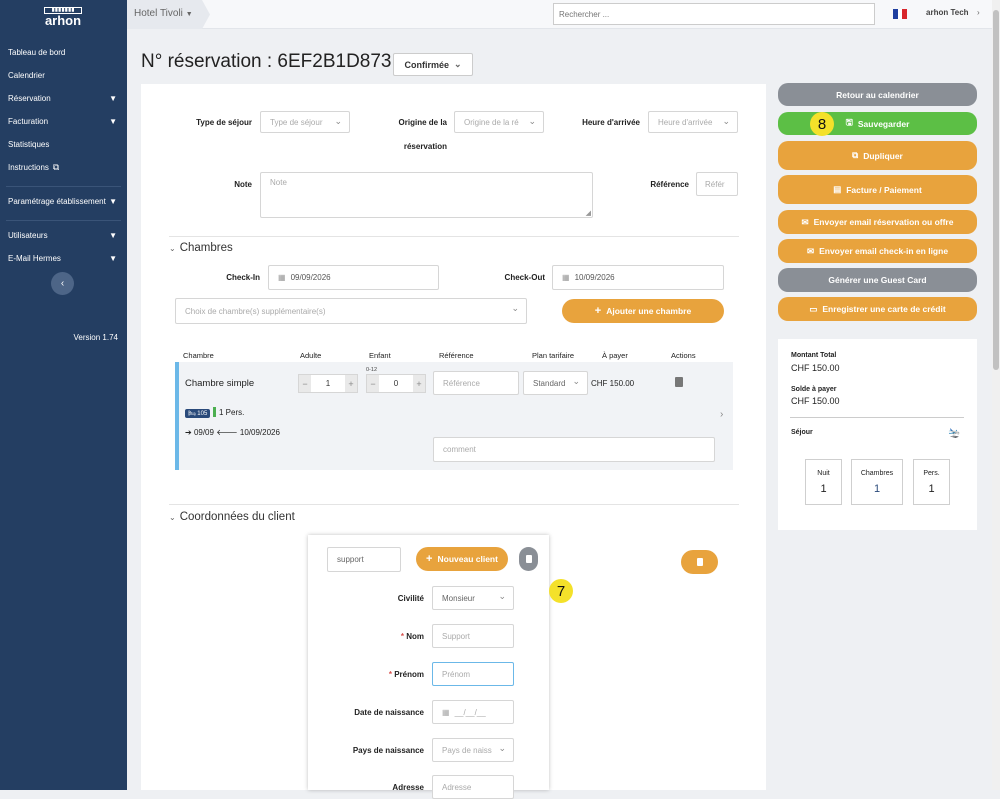  Describe the element at coordinates (877, 94) in the screenshot. I see `retour-calendrier-button: Retour au calendrier` at that location.